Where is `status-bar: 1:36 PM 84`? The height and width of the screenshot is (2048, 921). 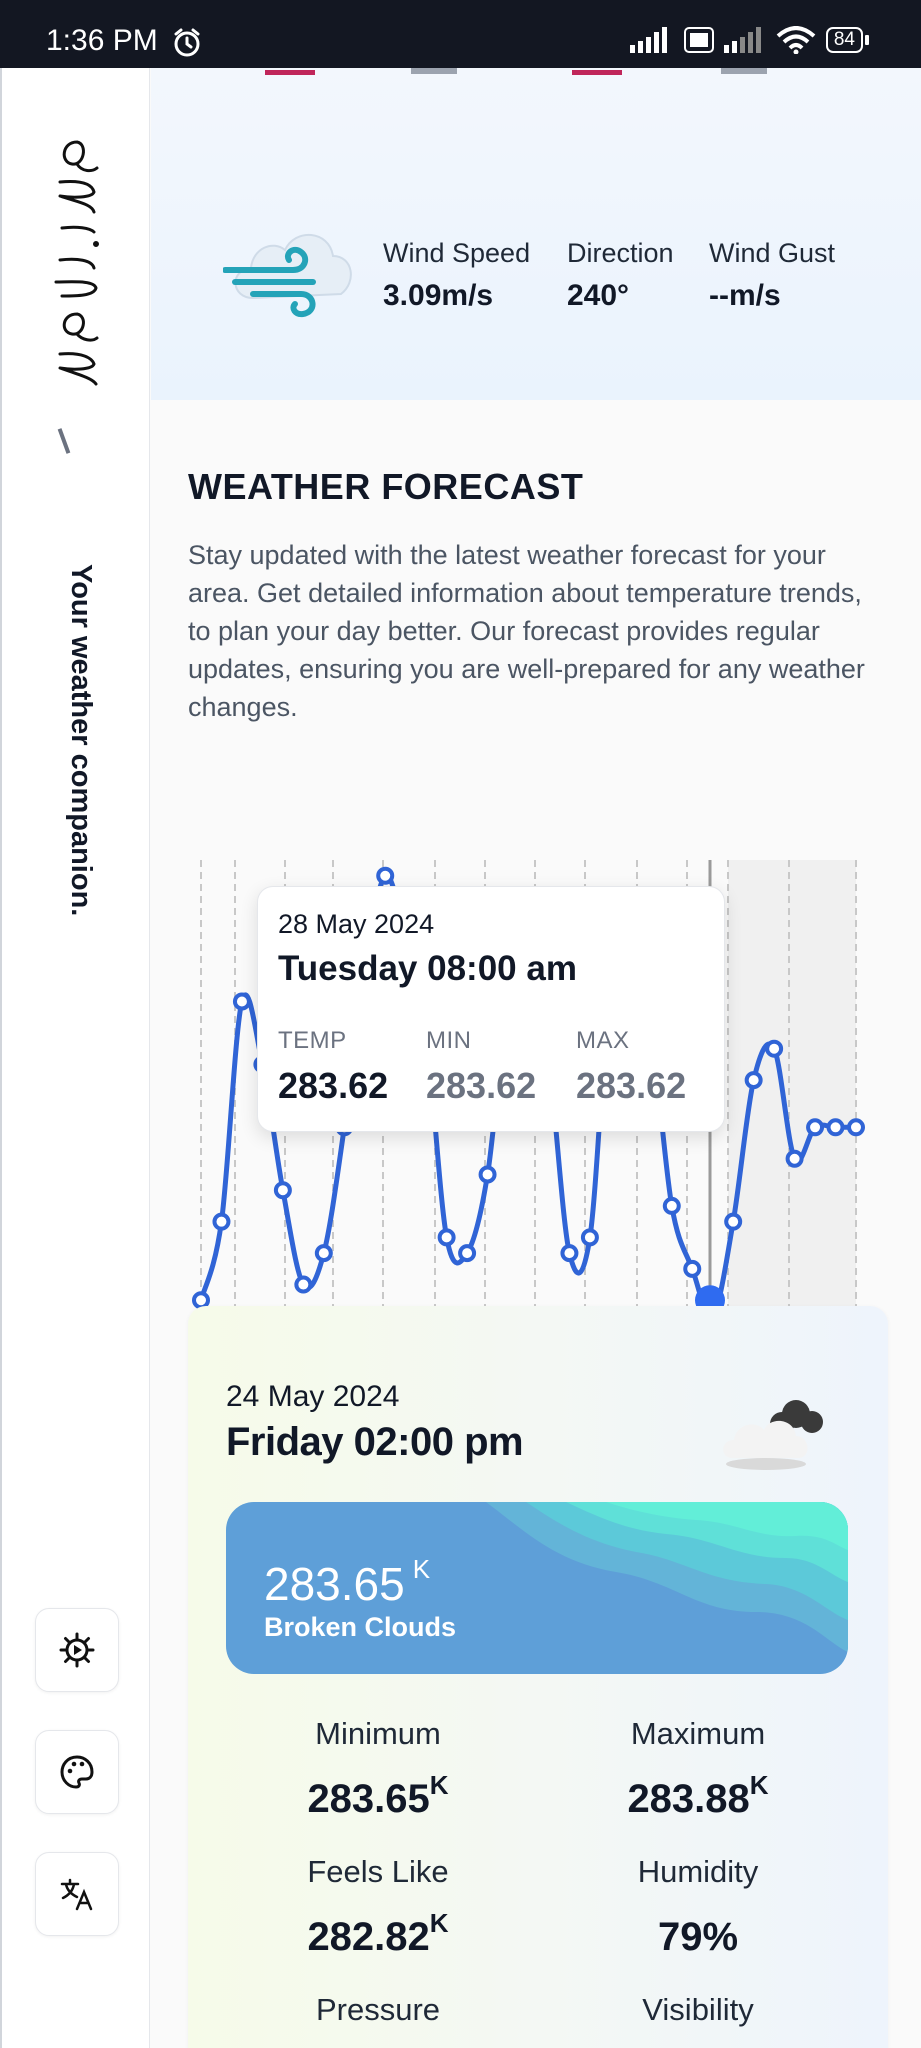 status-bar: 1:36 PM 84 is located at coordinates (460, 34).